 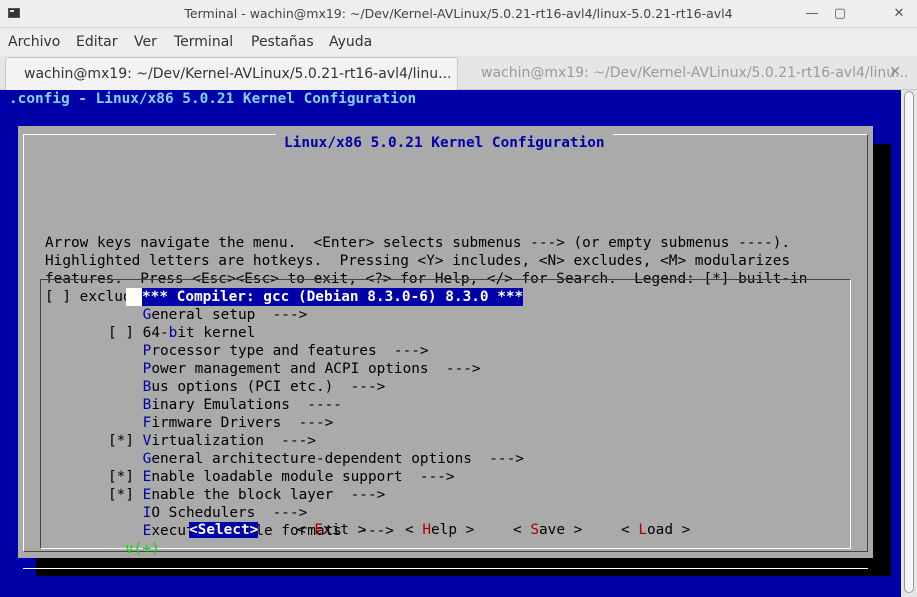 I want to click on menu-terminal: Terminal, so click(x=203, y=42).